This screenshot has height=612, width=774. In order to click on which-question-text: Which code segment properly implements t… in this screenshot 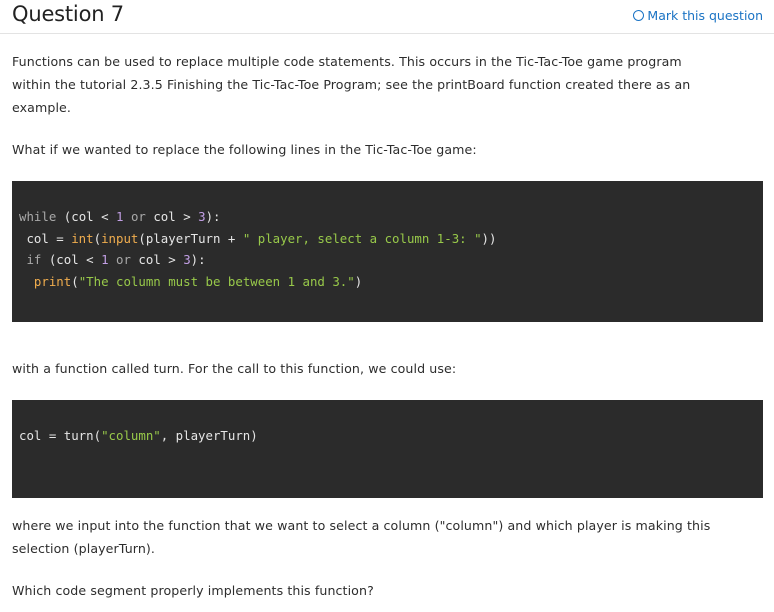, I will do `click(193, 590)`.